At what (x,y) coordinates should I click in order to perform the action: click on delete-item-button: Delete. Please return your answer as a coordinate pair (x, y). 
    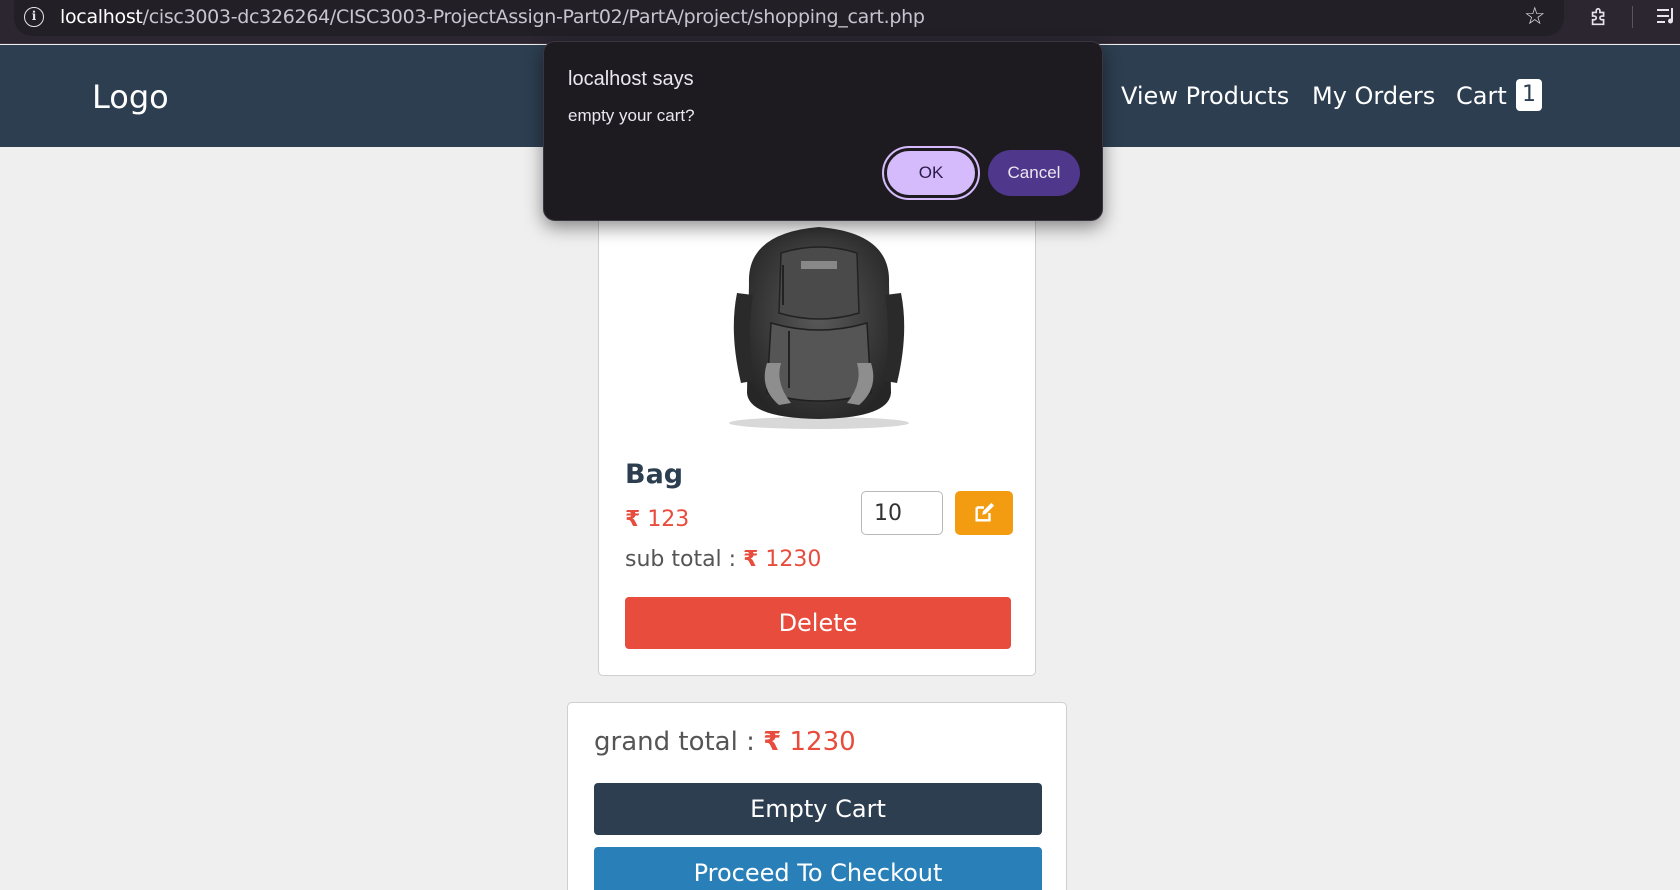
    Looking at the image, I should click on (818, 623).